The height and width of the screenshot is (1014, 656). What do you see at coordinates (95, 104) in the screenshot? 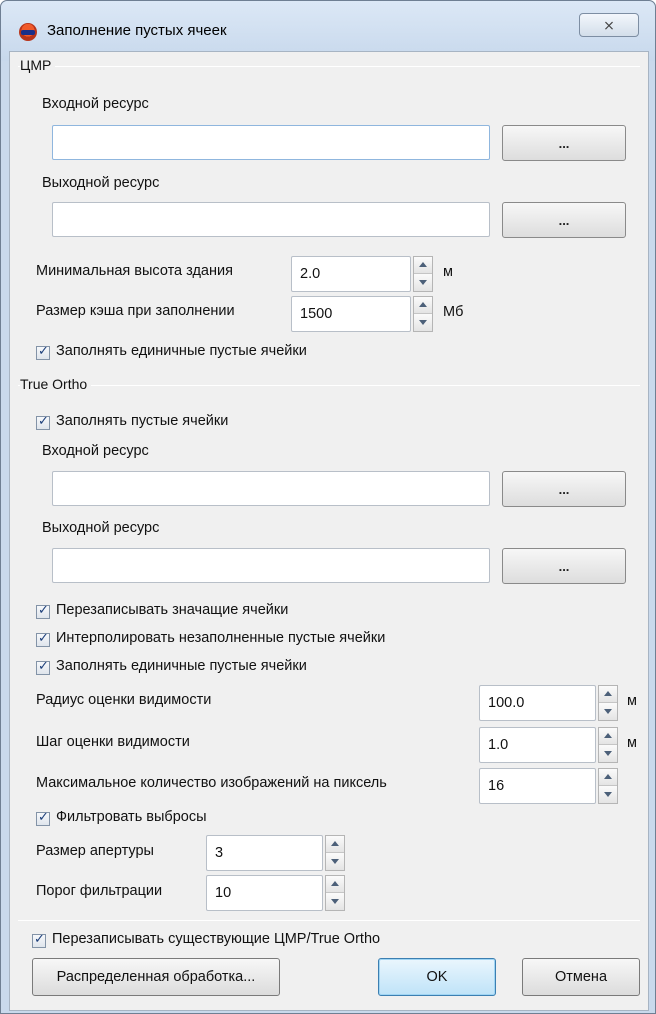
I see `dem-input-label: Входной ресурс` at bounding box center [95, 104].